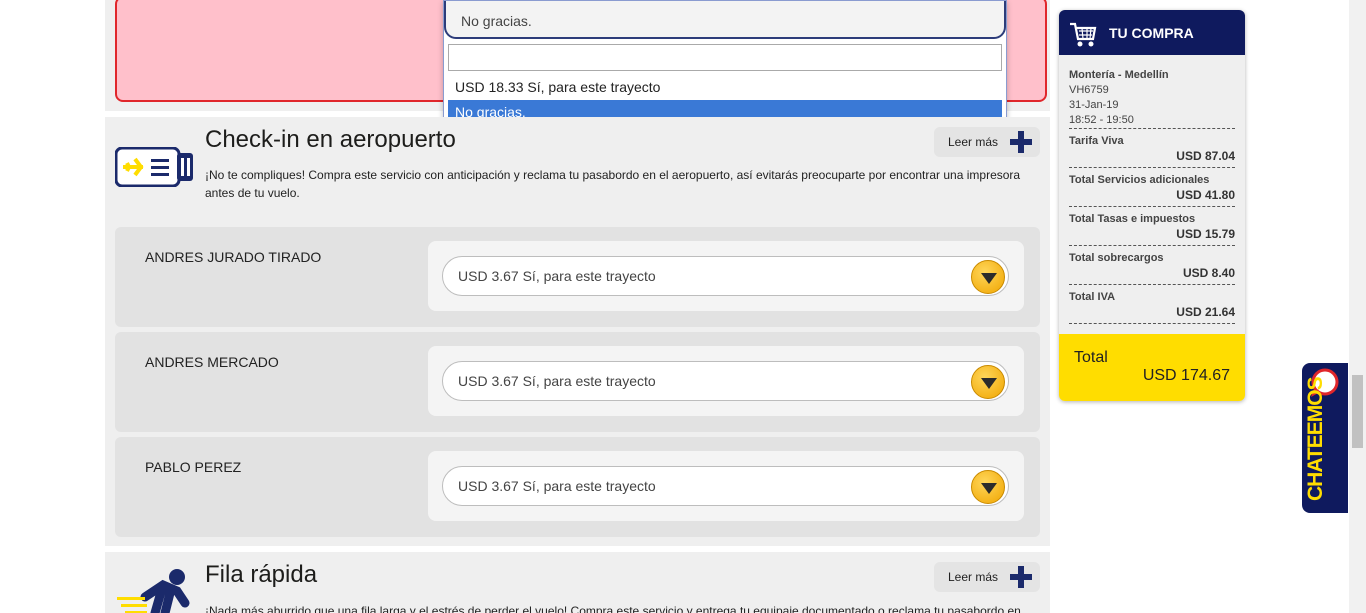 This screenshot has width=1366, height=613. I want to click on fila-title: Fila rápida, so click(261, 574).